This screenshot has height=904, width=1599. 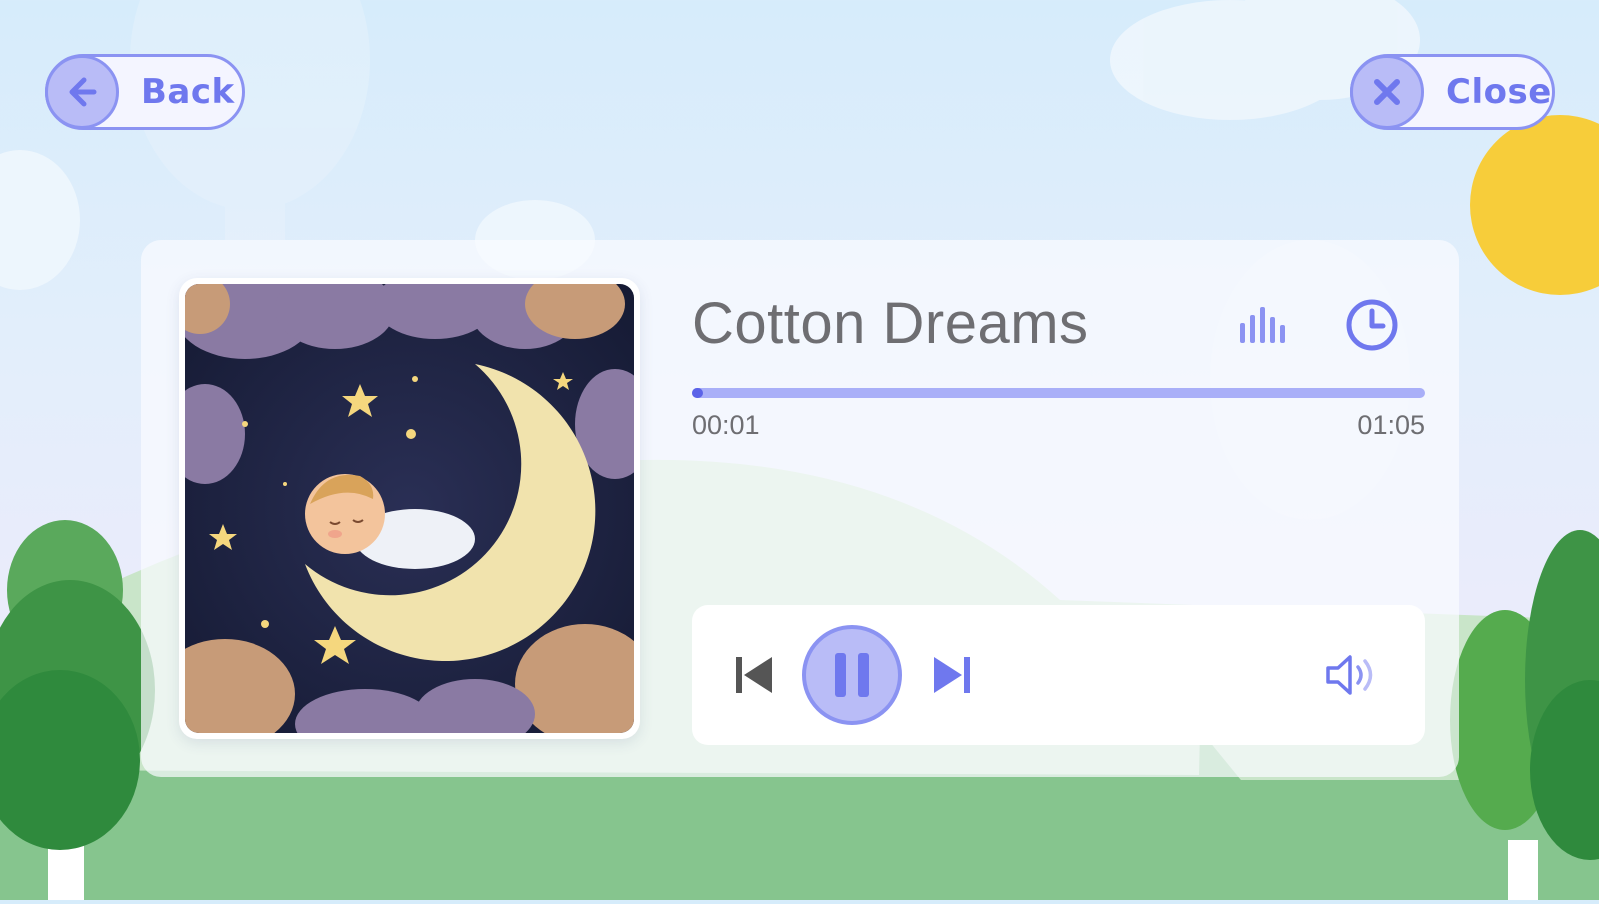 What do you see at coordinates (1387, 92) in the screenshot?
I see `x-icon` at bounding box center [1387, 92].